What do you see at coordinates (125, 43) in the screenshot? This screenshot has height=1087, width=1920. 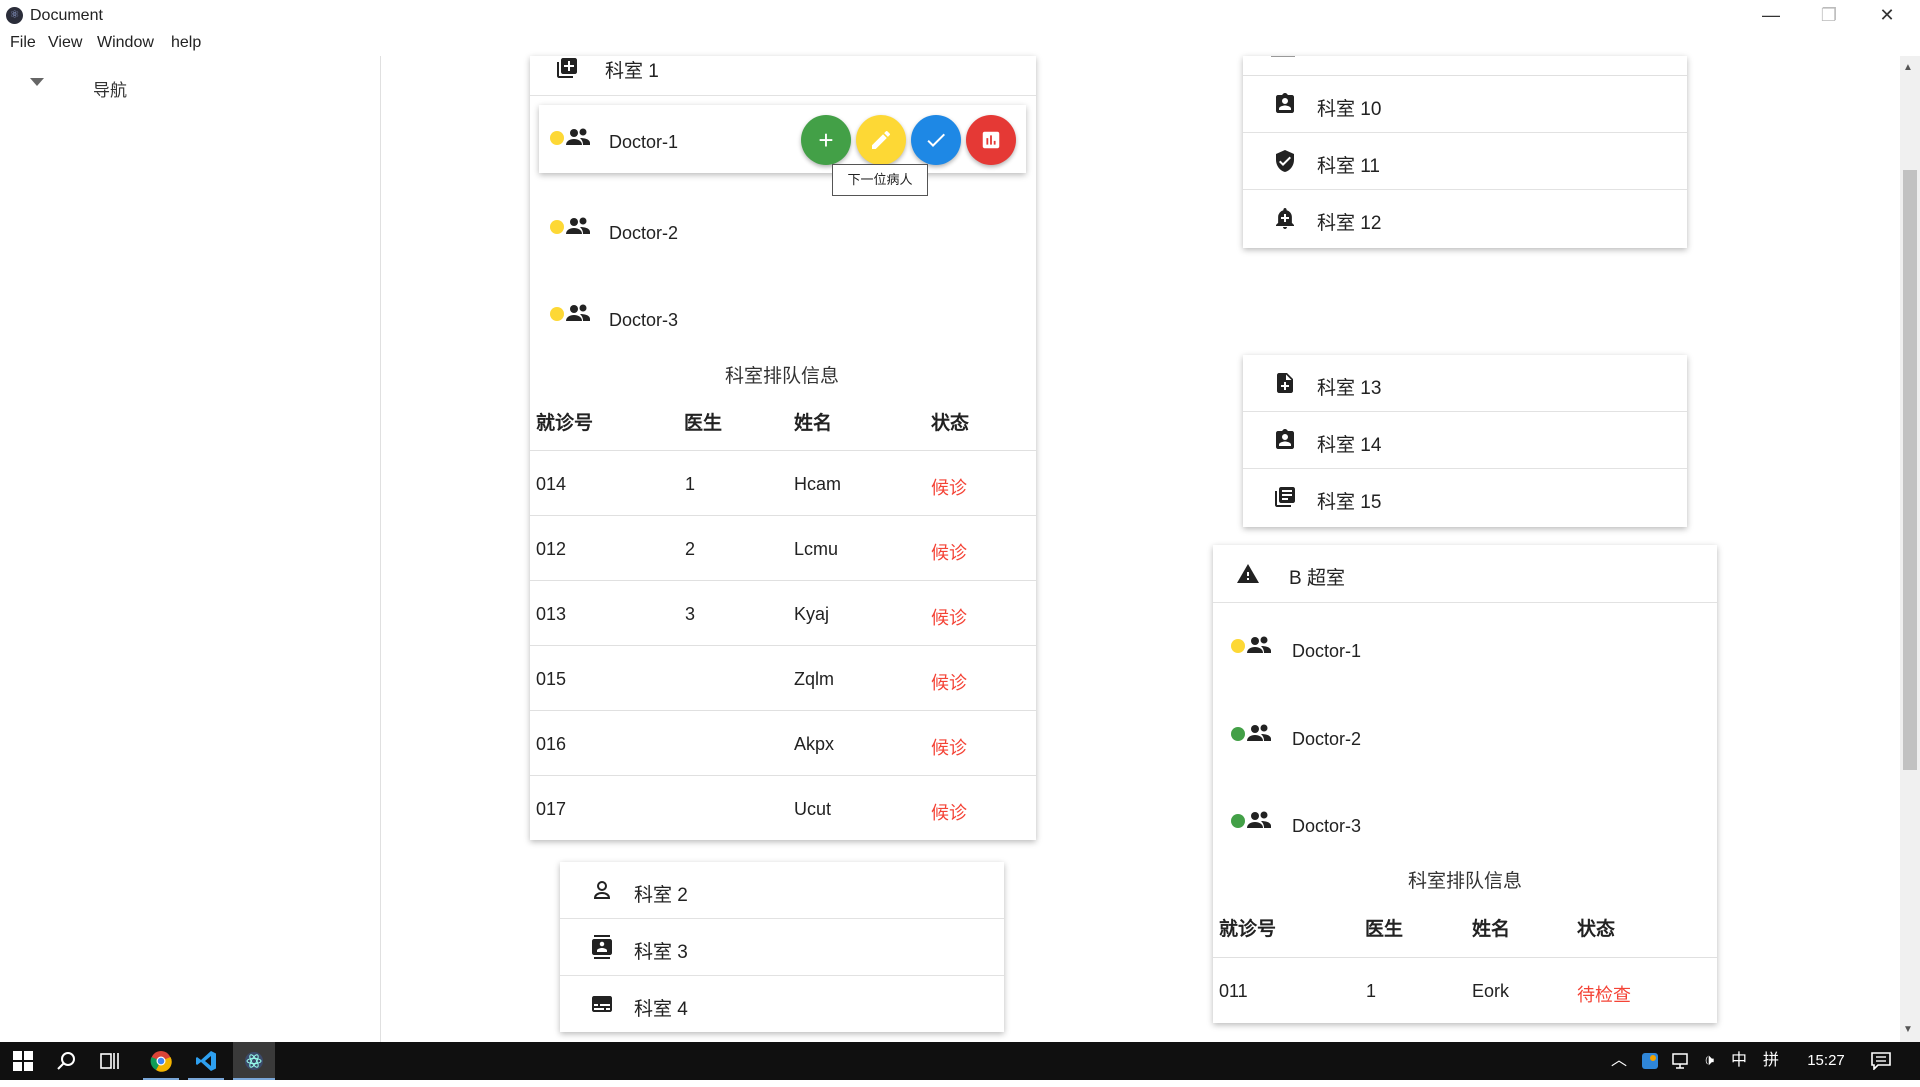 I see `menu-window: Window` at bounding box center [125, 43].